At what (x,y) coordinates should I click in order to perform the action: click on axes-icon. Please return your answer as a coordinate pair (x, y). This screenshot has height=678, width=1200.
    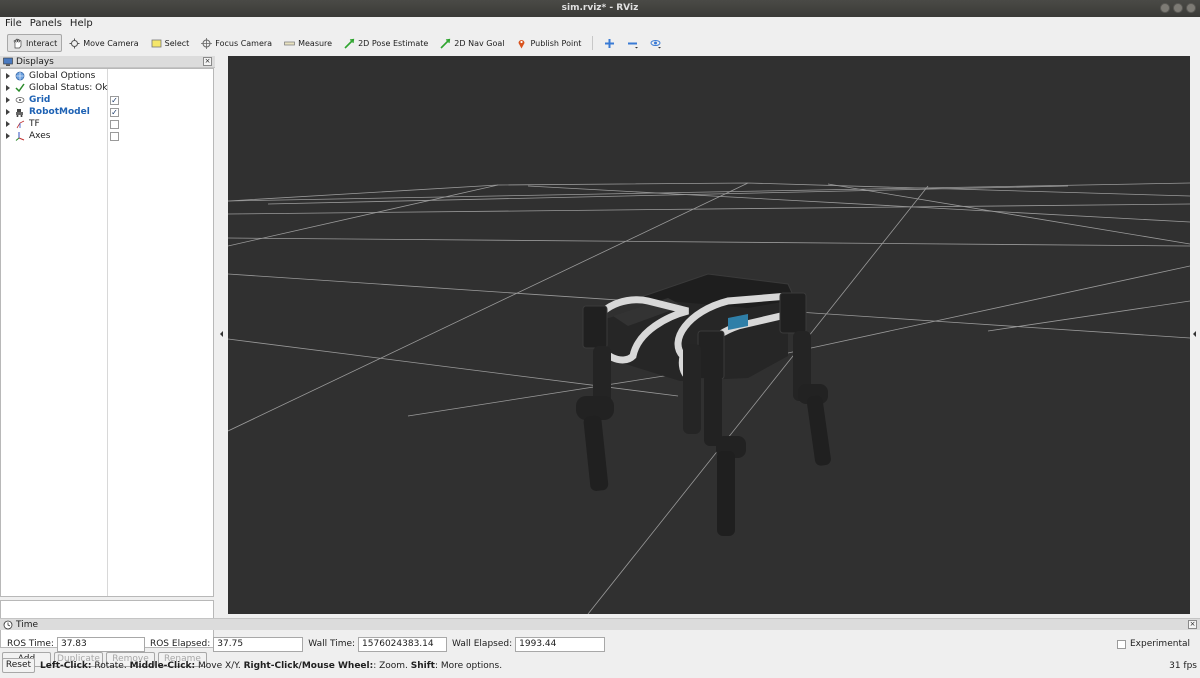
    Looking at the image, I should click on (20, 136).